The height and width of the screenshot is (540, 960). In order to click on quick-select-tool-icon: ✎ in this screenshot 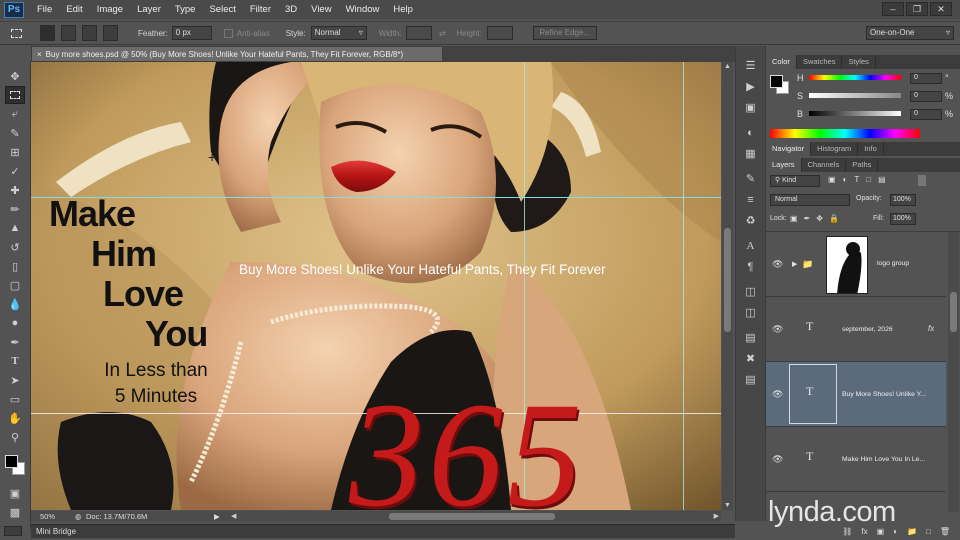, I will do `click(15, 133)`.